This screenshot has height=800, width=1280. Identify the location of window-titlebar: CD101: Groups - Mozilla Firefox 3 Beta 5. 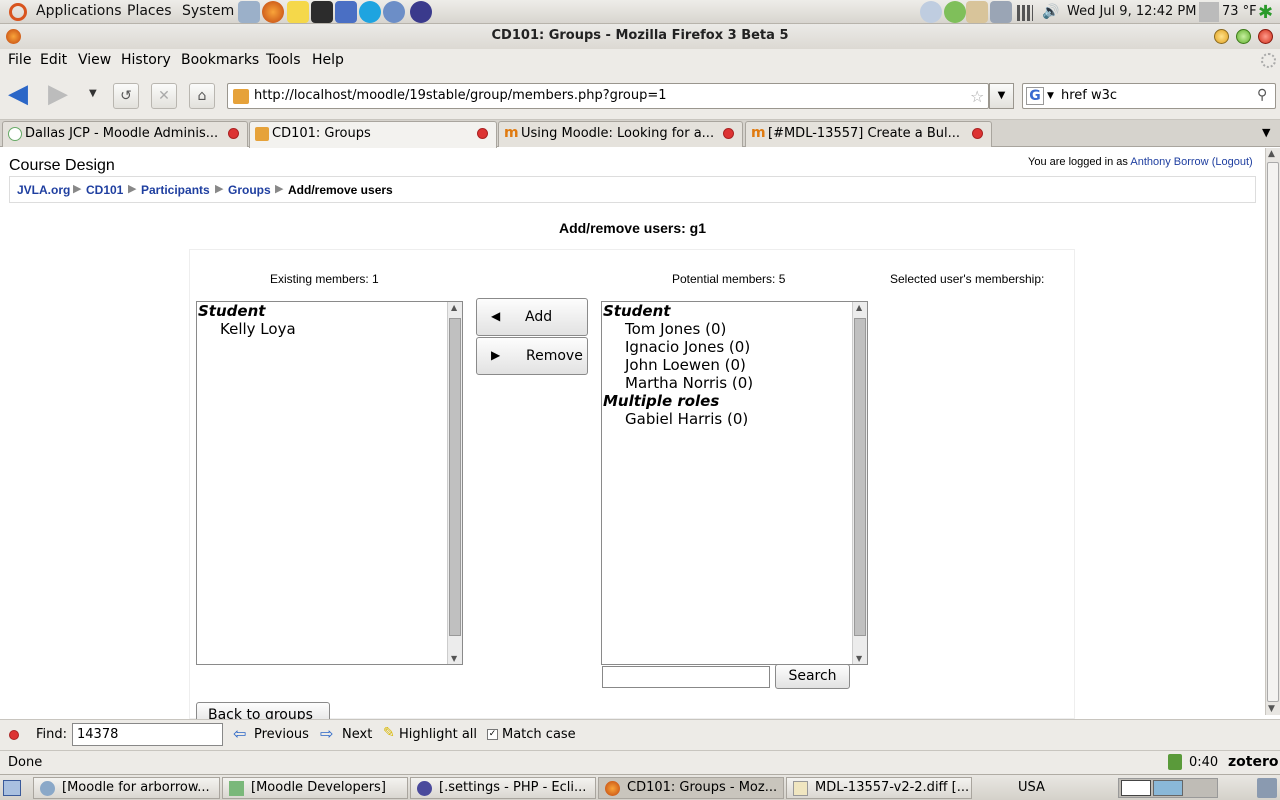
(640, 36).